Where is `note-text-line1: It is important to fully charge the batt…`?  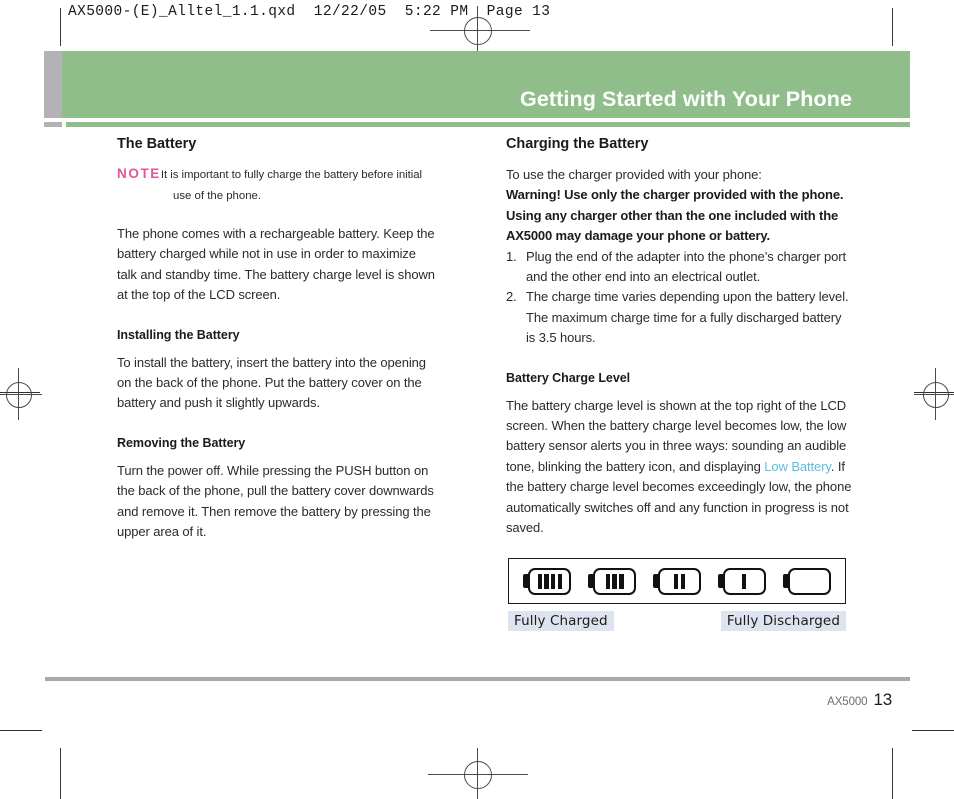
note-text-line1: It is important to fully charge the batt… is located at coordinates (291, 175).